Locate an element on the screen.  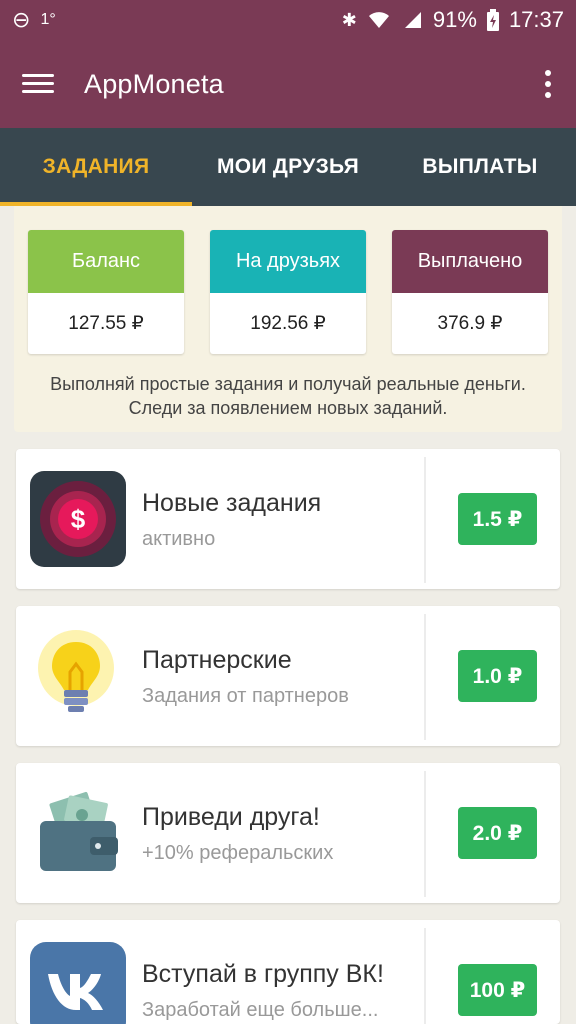
price-button: 2.0 ₽ is located at coordinates (497, 833).